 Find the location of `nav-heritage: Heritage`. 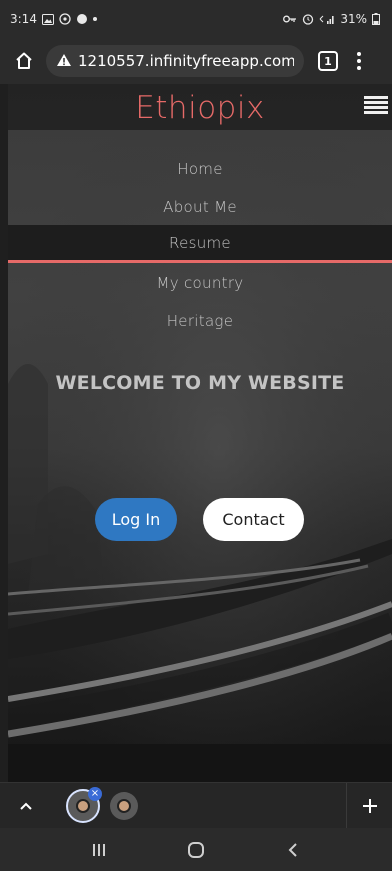

nav-heritage: Heritage is located at coordinates (200, 321).